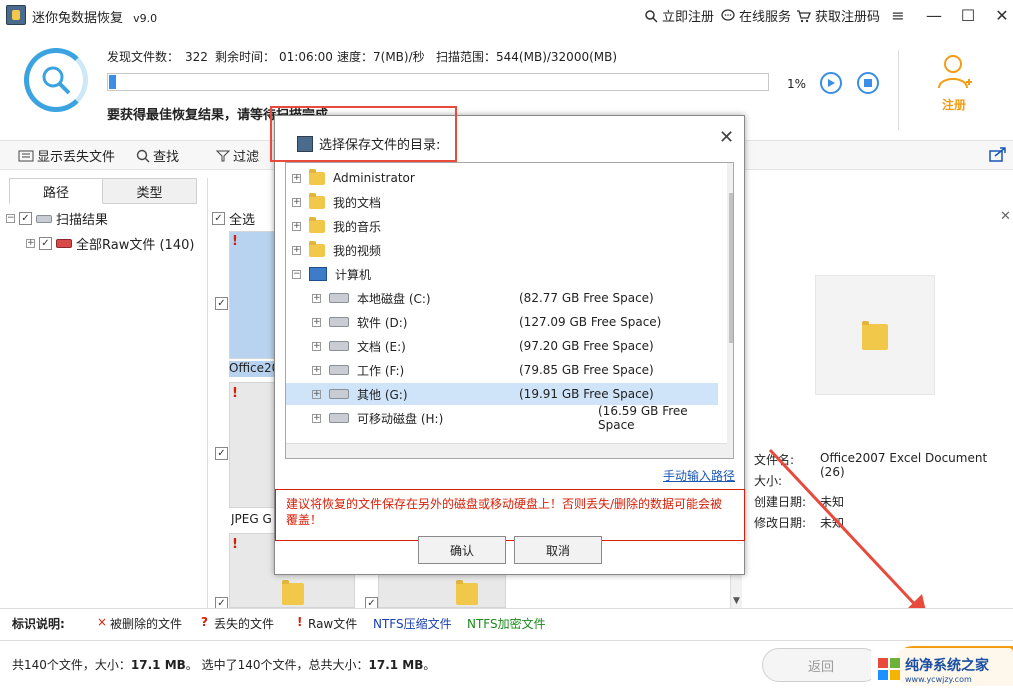 This screenshot has width=1013, height=690. What do you see at coordinates (502, 346) in the screenshot?
I see `tree-item-drive-e: + 文档 (E:) (97.20 GB Free Space)` at bounding box center [502, 346].